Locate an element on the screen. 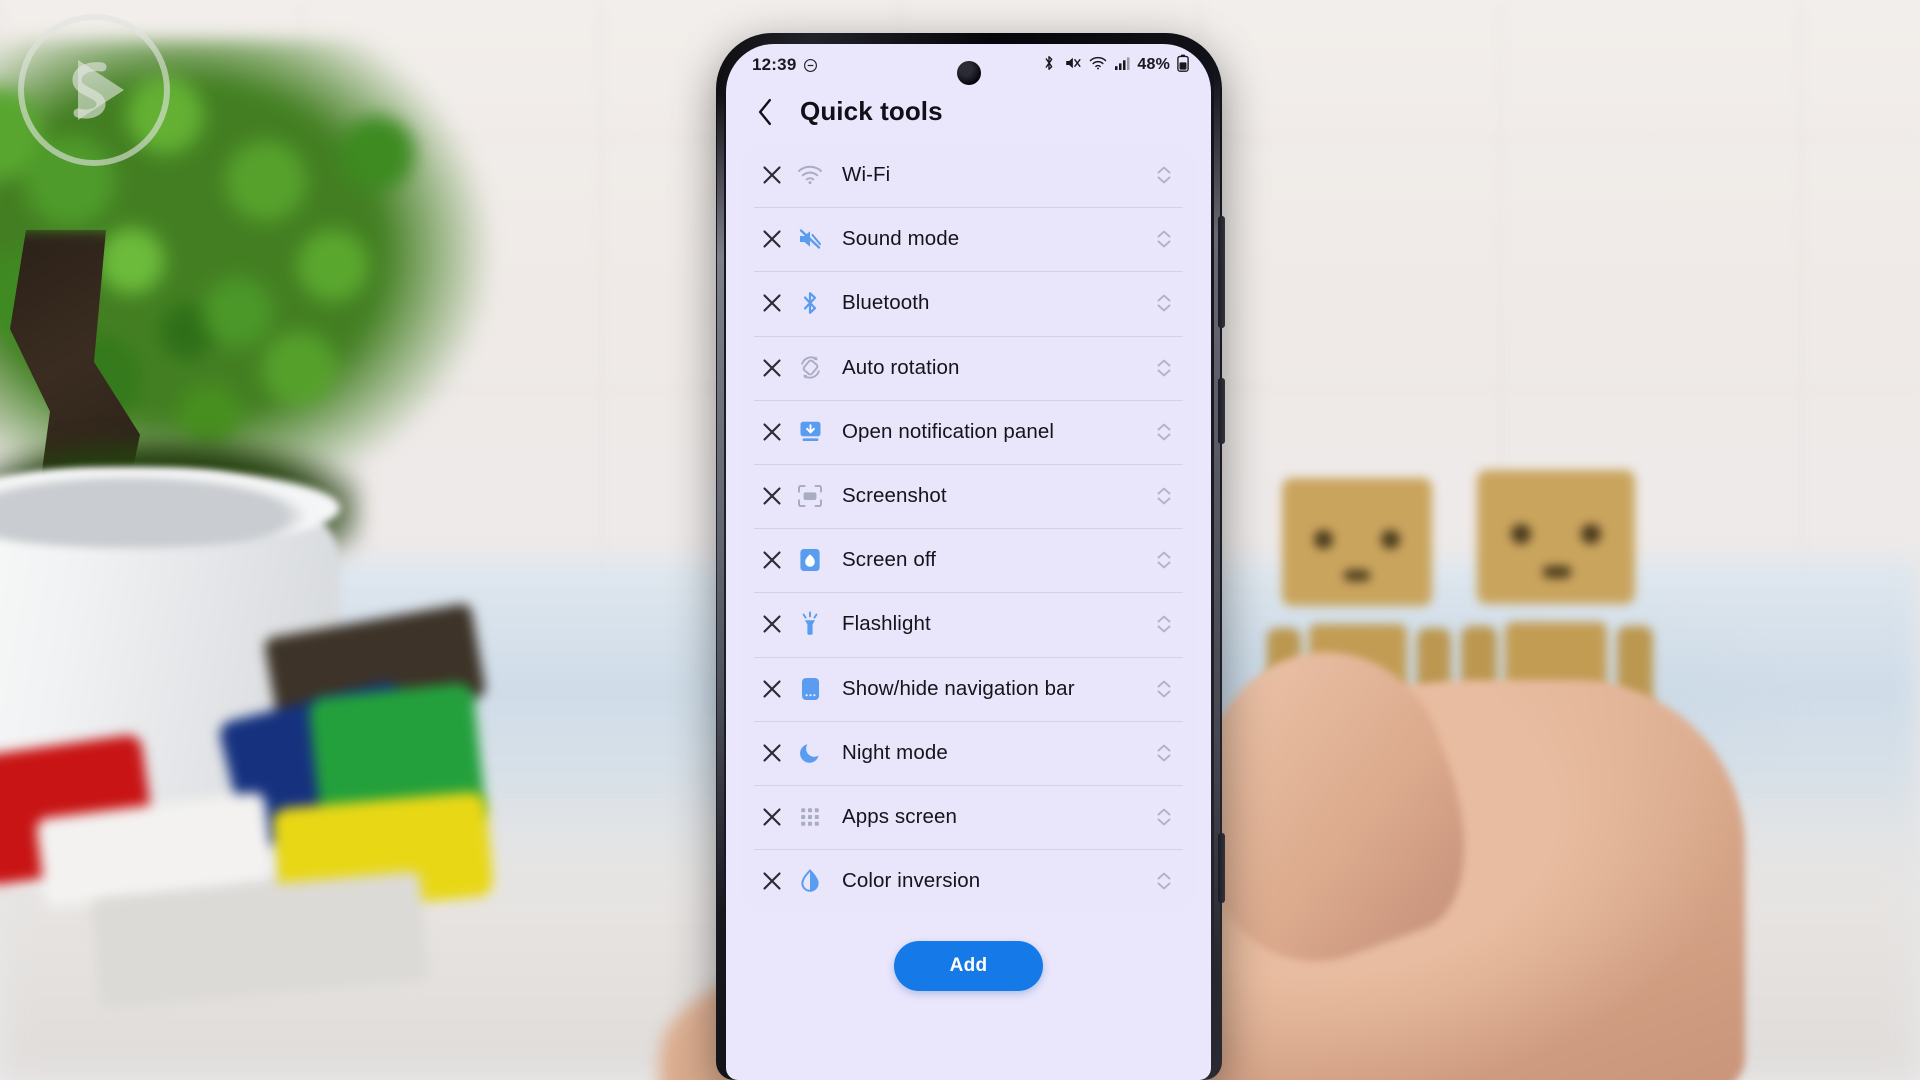  channel-logo-watermark is located at coordinates (94, 90).